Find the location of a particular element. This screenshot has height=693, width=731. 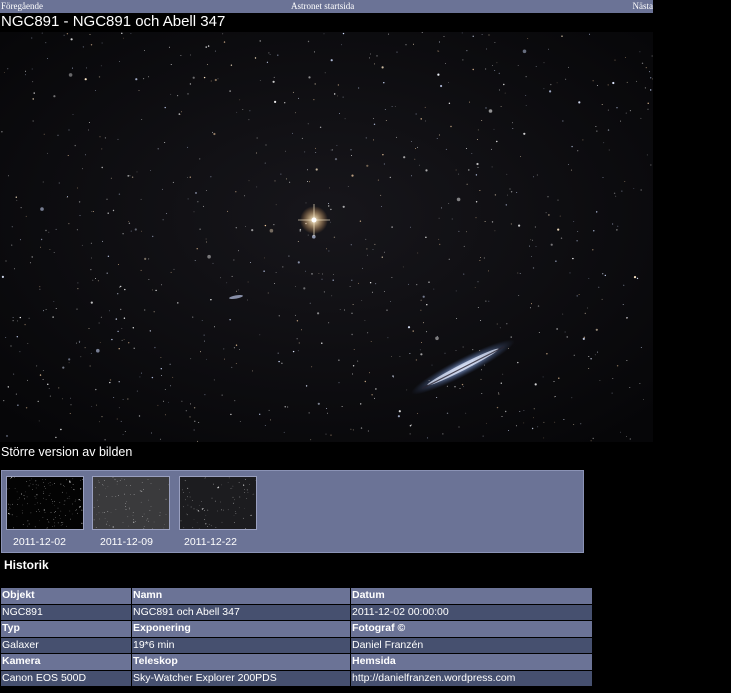

larger-version-link: Större version av bilden is located at coordinates (66, 452).